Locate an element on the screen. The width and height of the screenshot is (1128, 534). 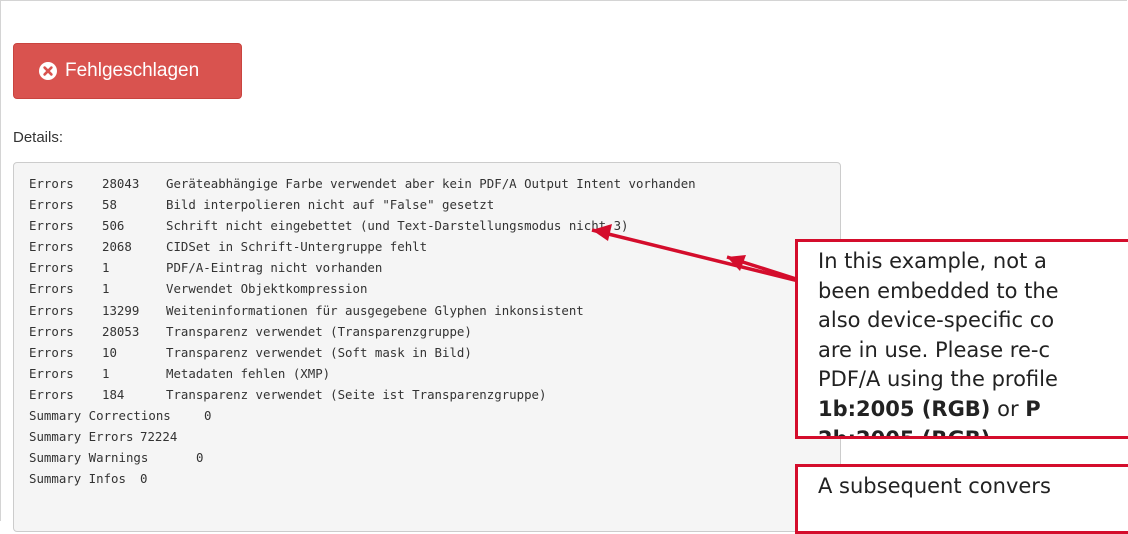
log-error-row: Errors 1 PDF/A-Eintrag nicht vorhanden is located at coordinates (434, 267).